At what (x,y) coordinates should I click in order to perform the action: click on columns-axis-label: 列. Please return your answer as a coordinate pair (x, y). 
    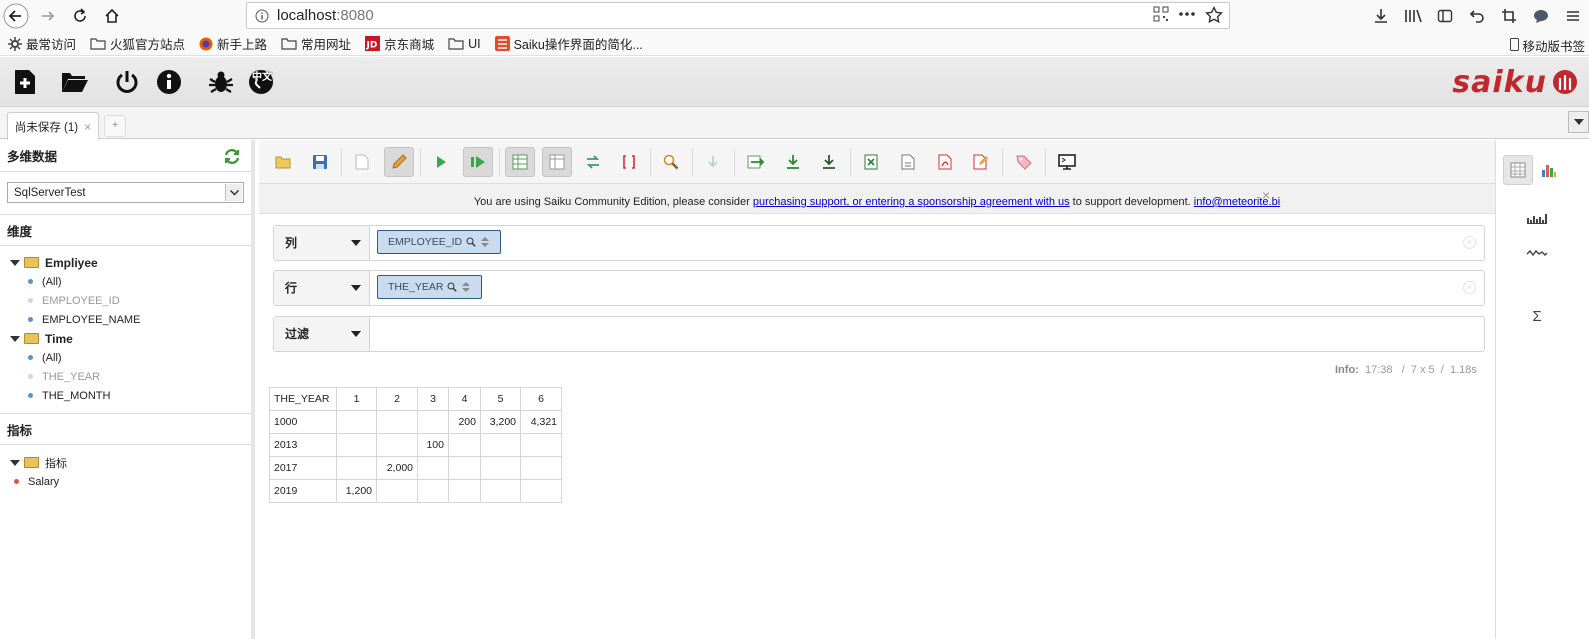
    Looking at the image, I should click on (322, 243).